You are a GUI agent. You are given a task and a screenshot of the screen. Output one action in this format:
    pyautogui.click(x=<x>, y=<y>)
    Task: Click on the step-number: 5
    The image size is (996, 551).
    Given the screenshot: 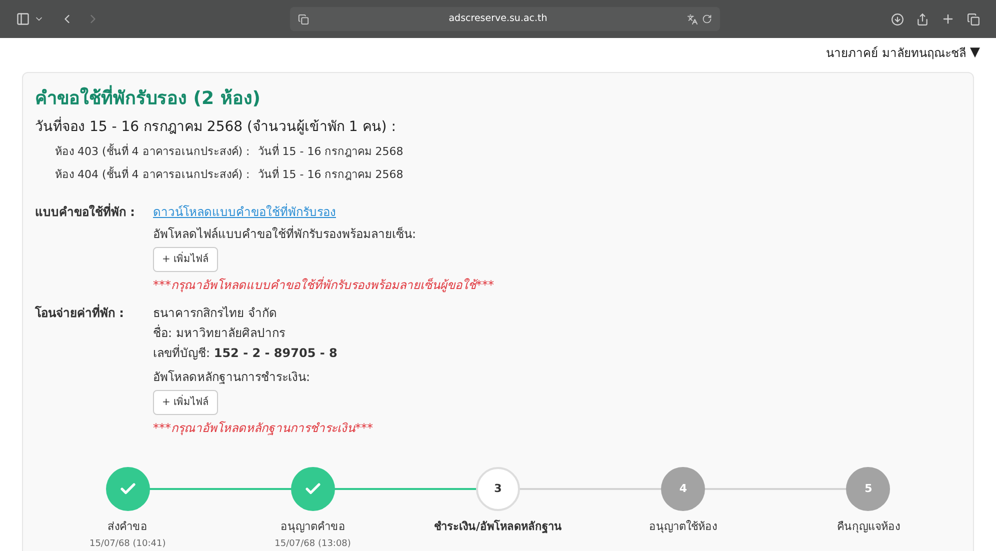 What is the action you would take?
    pyautogui.click(x=868, y=489)
    